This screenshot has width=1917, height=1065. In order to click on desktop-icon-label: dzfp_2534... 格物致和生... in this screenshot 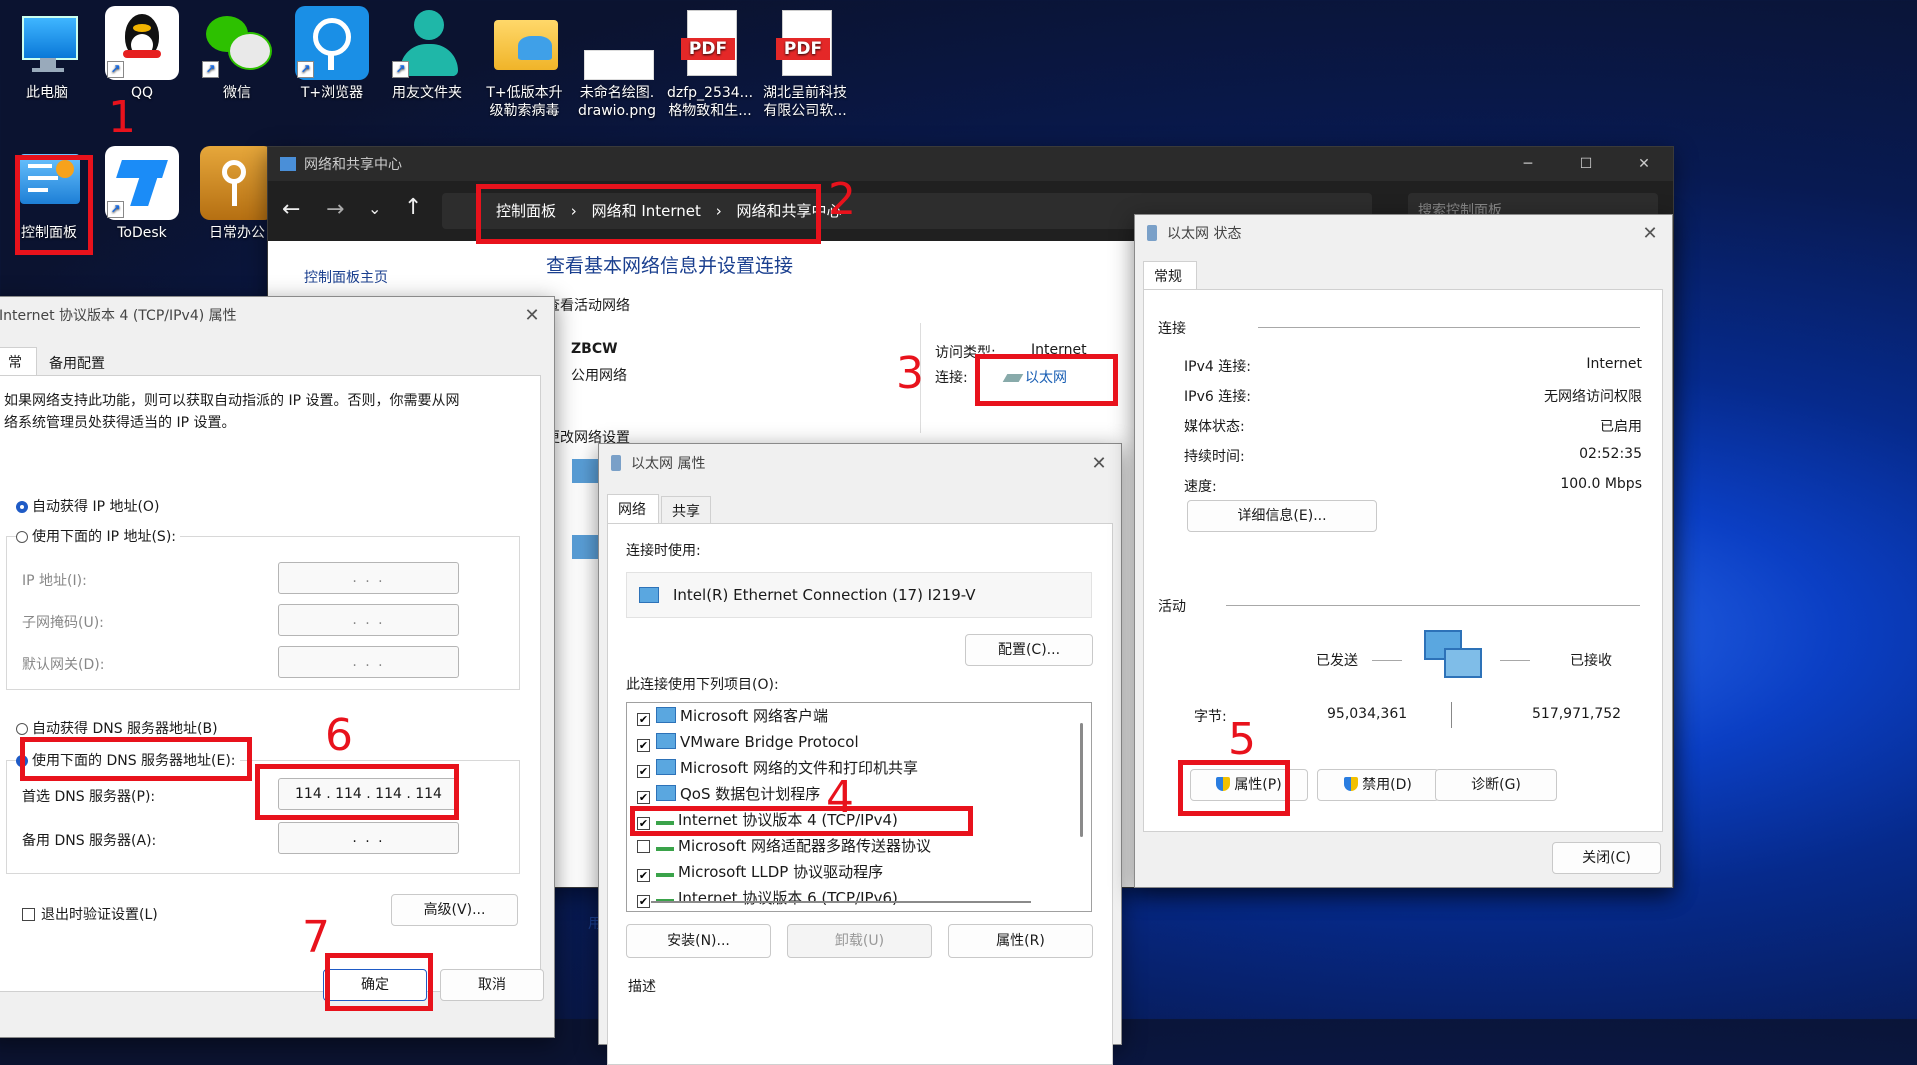, I will do `click(710, 102)`.